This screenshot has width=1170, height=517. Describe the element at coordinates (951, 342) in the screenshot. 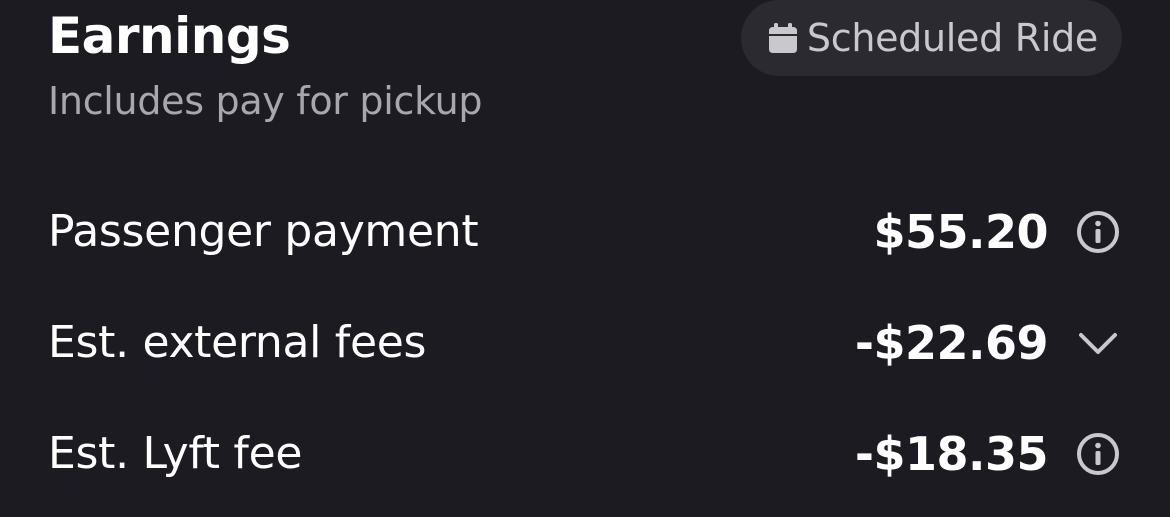

I see `row-amount: -$22.69` at that location.